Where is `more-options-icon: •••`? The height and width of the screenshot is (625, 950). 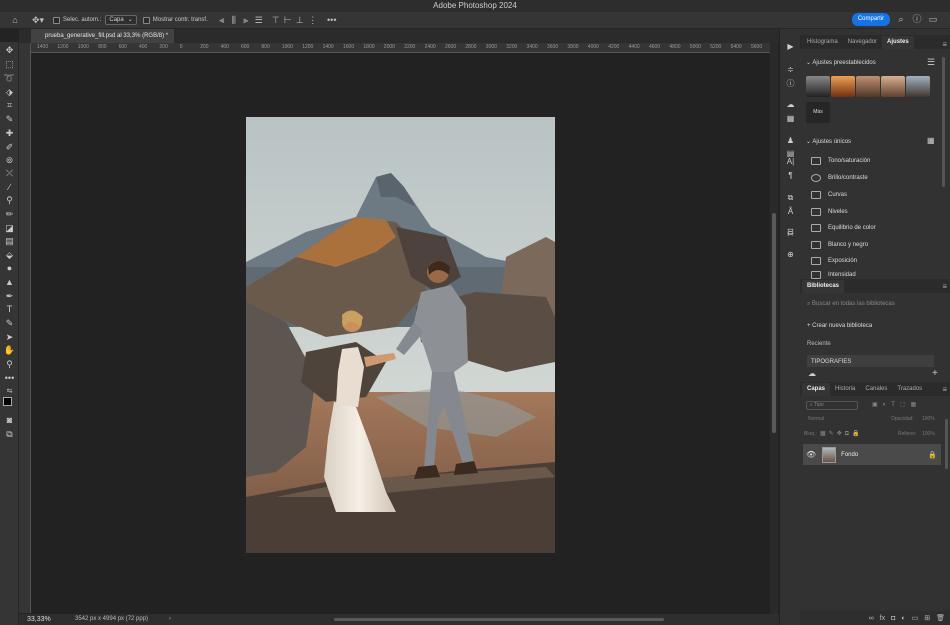
more-options-icon: ••• is located at coordinates (332, 20).